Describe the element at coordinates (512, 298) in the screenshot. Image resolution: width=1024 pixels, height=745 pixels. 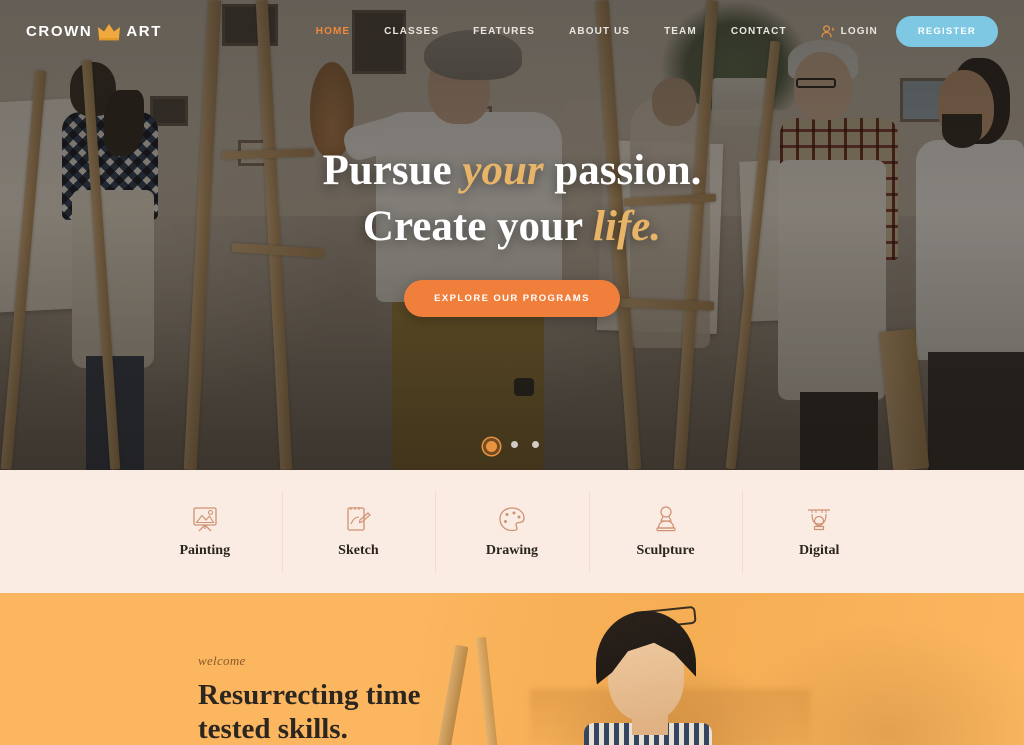
I see `explore-programs-button: EXPLORE OUR PROGRAMS` at that location.